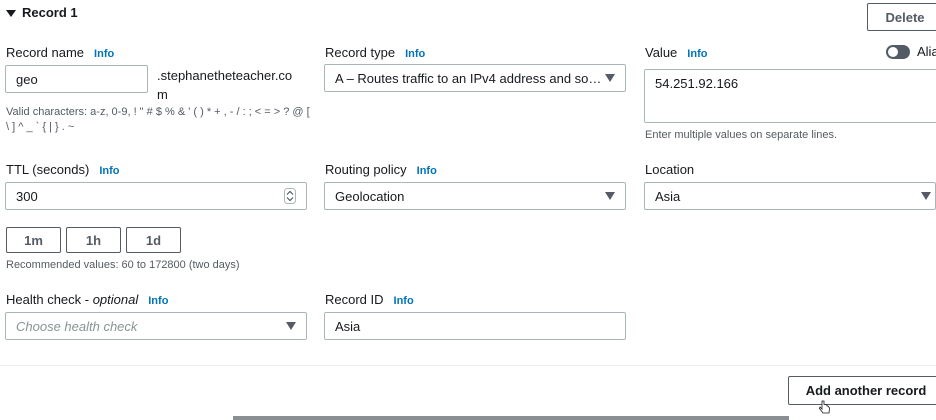 Image resolution: width=936 pixels, height=420 pixels. I want to click on domain-suffix: .stephanetheteacher.co m, so click(225, 85).